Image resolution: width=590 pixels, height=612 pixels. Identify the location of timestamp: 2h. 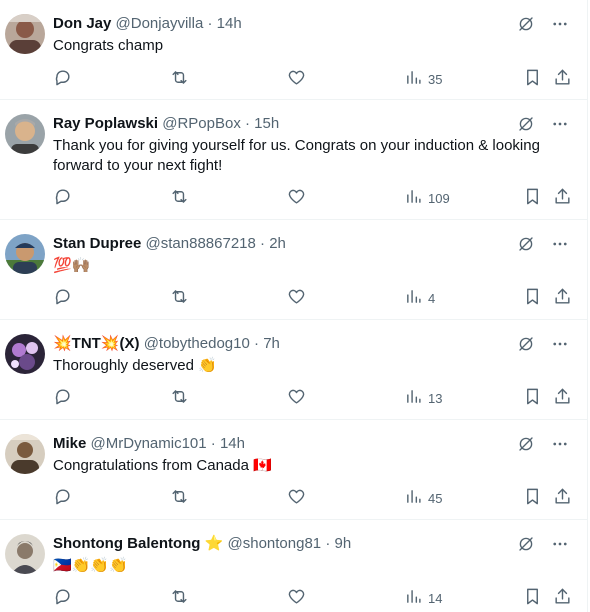
(277, 243).